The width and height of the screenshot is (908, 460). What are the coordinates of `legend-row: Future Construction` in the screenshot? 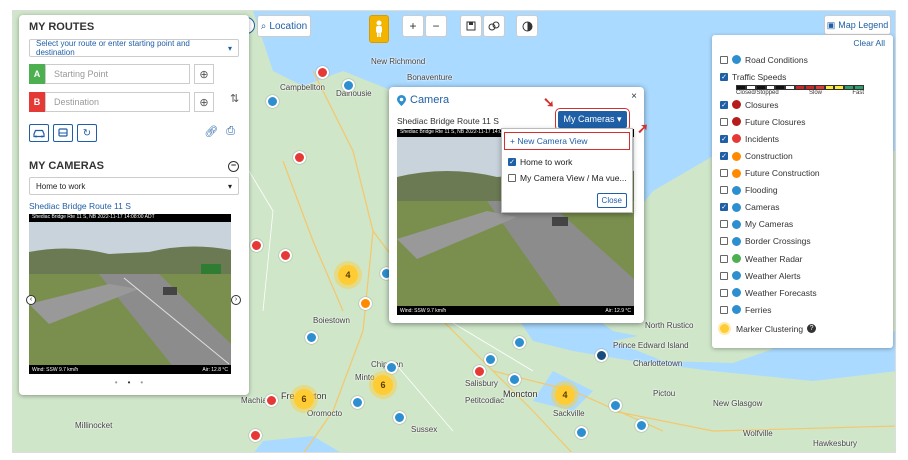 It's located at (802, 173).